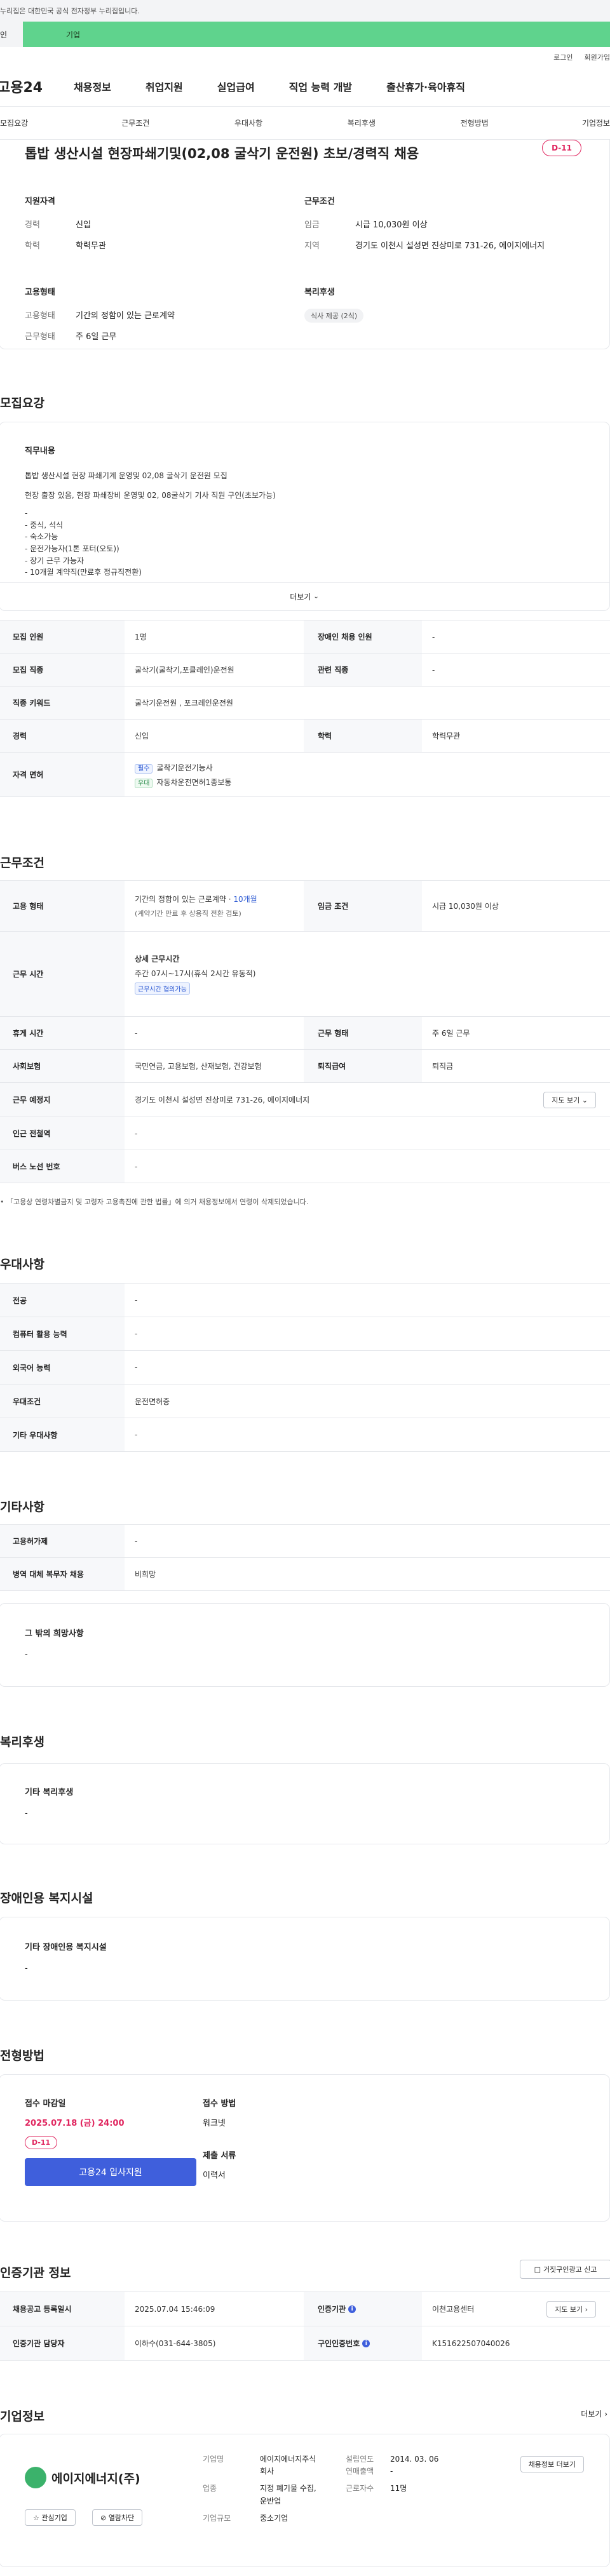  I want to click on gnb-item-jobs: 채용정보, so click(92, 87).